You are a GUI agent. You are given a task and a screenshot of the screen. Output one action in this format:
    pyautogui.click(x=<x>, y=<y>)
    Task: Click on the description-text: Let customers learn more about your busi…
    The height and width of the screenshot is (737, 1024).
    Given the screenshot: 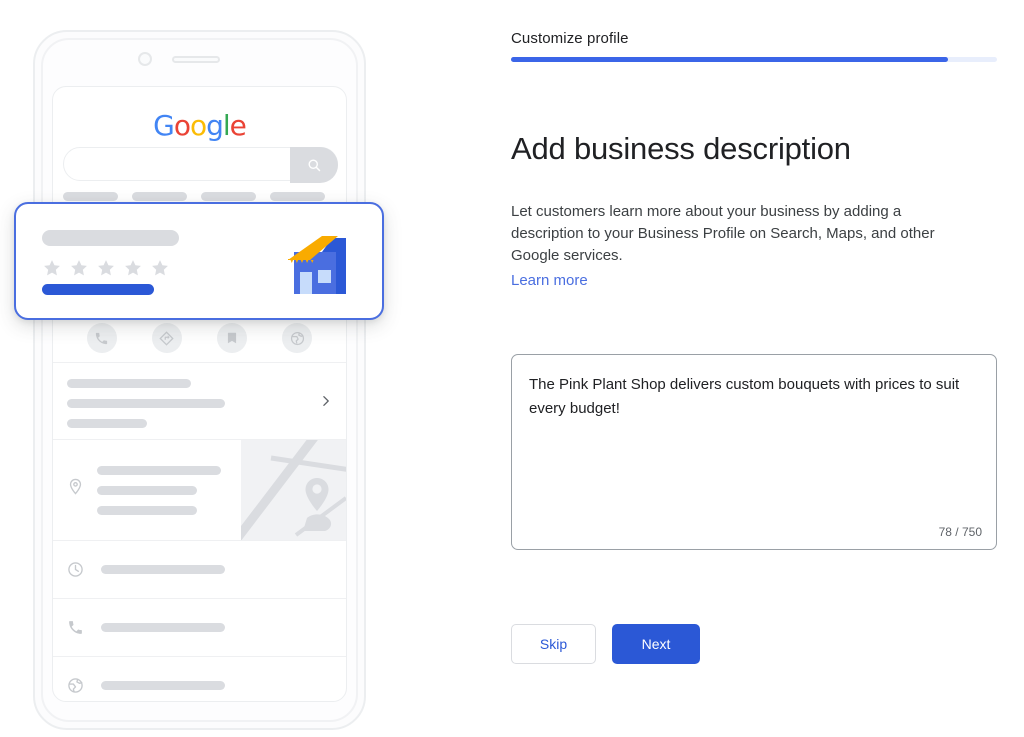 What is the action you would take?
    pyautogui.click(x=723, y=233)
    